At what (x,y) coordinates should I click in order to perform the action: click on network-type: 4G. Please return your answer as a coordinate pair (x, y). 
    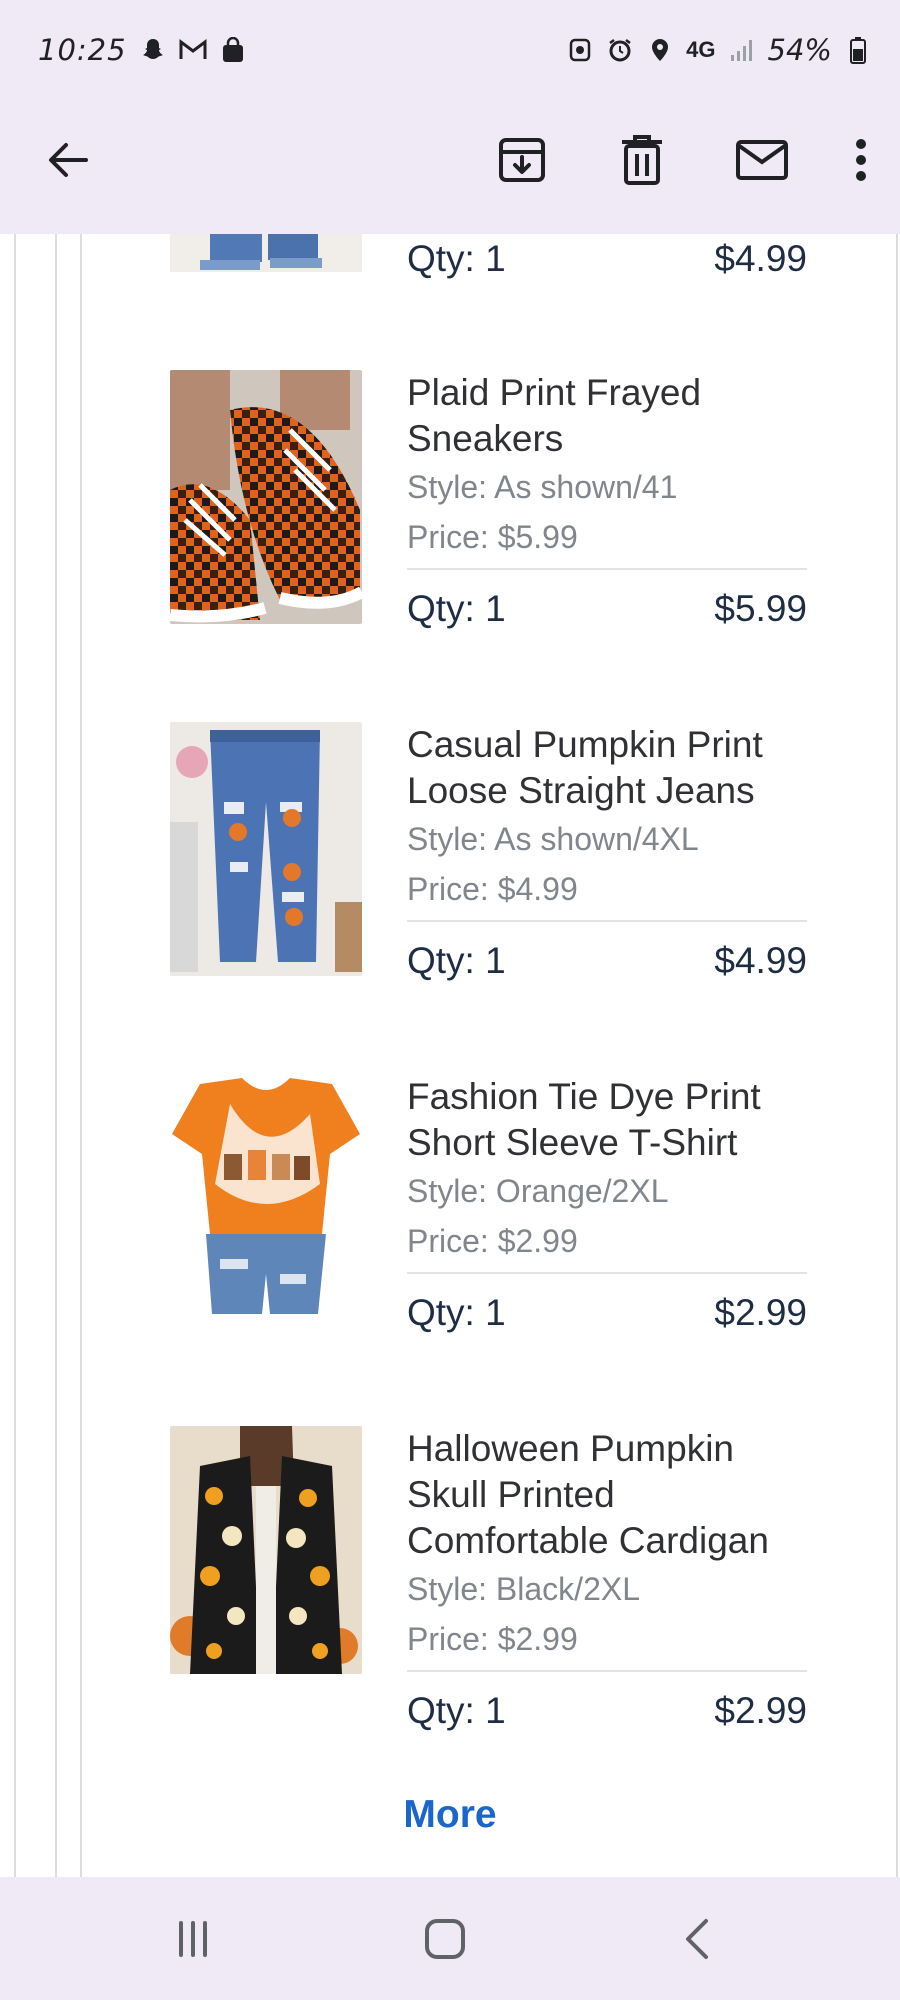
    Looking at the image, I should click on (701, 49).